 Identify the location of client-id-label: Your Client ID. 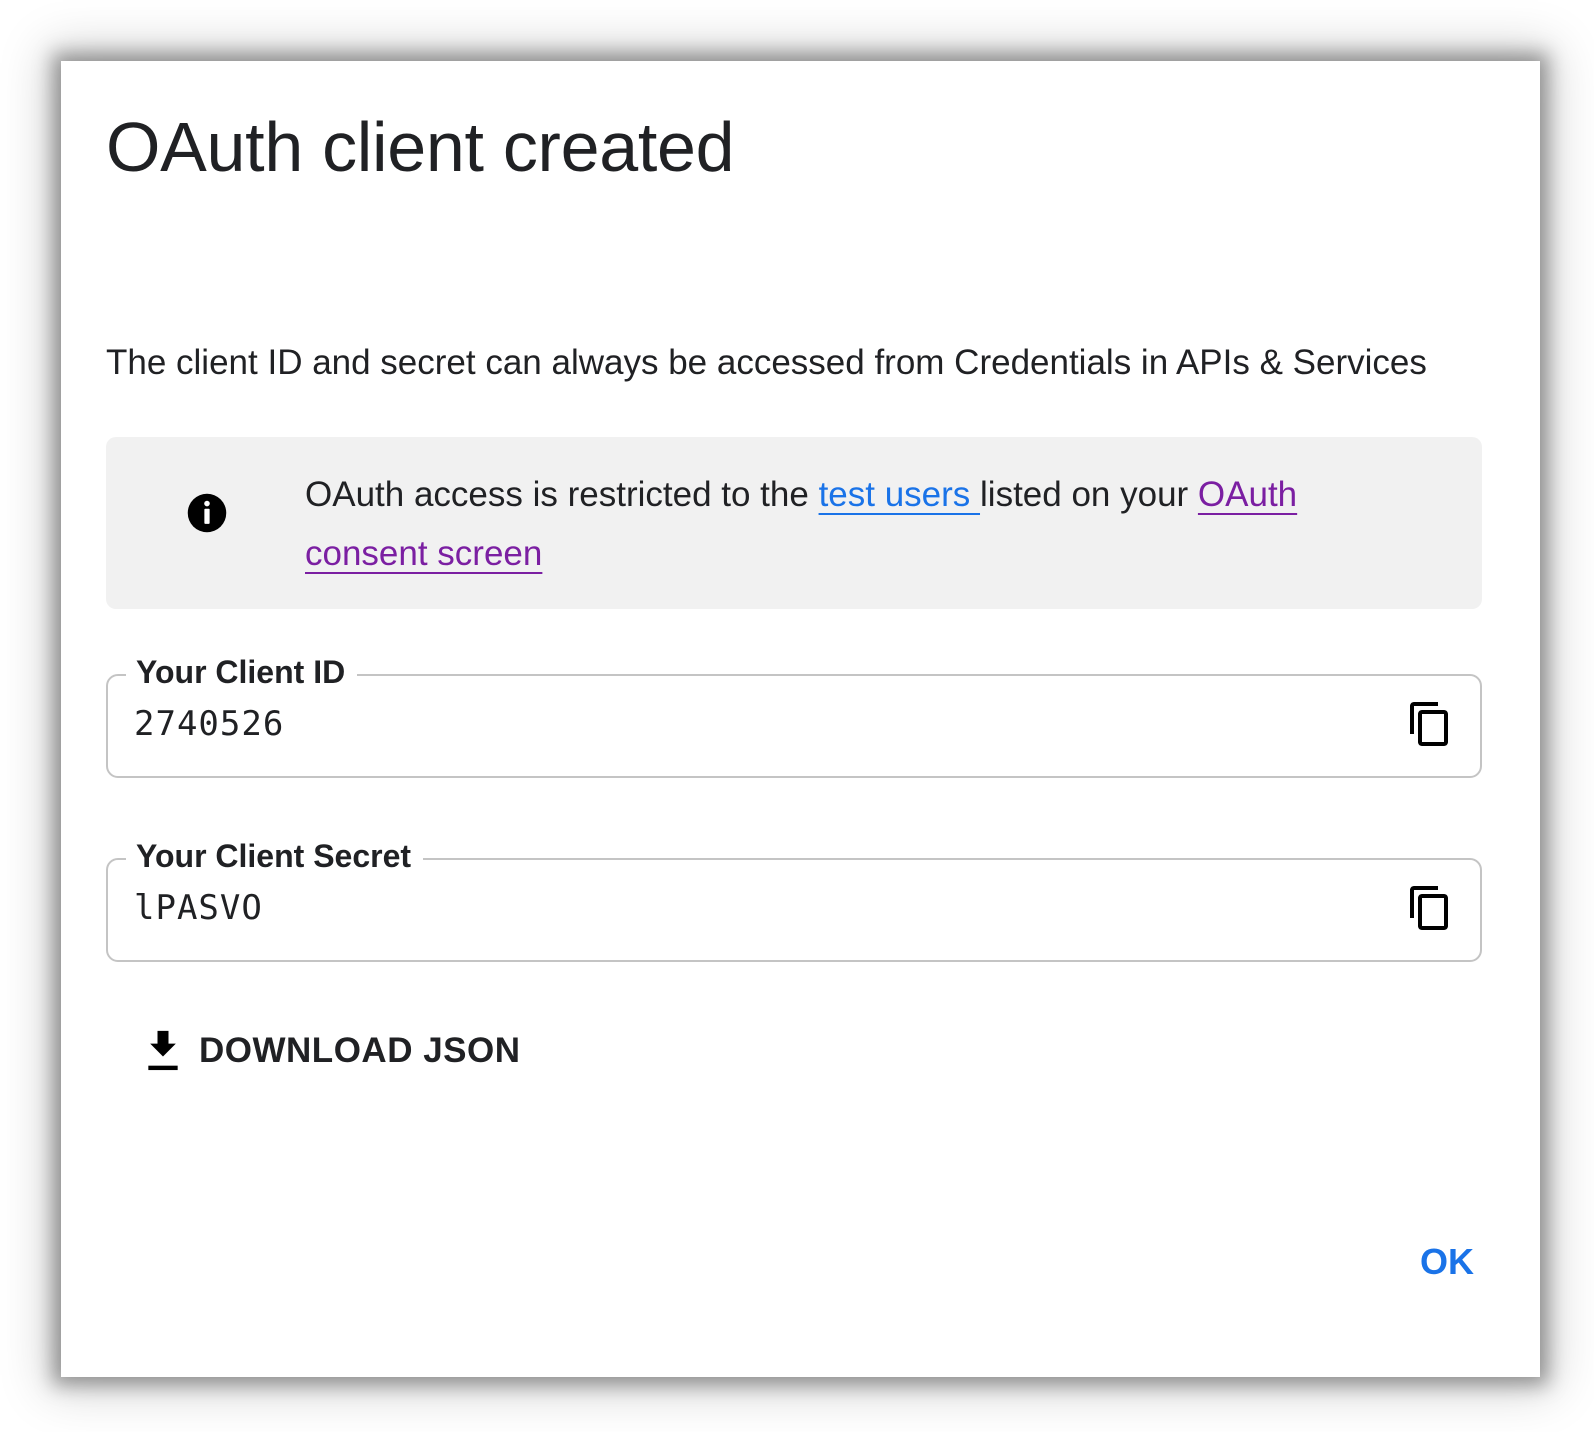
(242, 672).